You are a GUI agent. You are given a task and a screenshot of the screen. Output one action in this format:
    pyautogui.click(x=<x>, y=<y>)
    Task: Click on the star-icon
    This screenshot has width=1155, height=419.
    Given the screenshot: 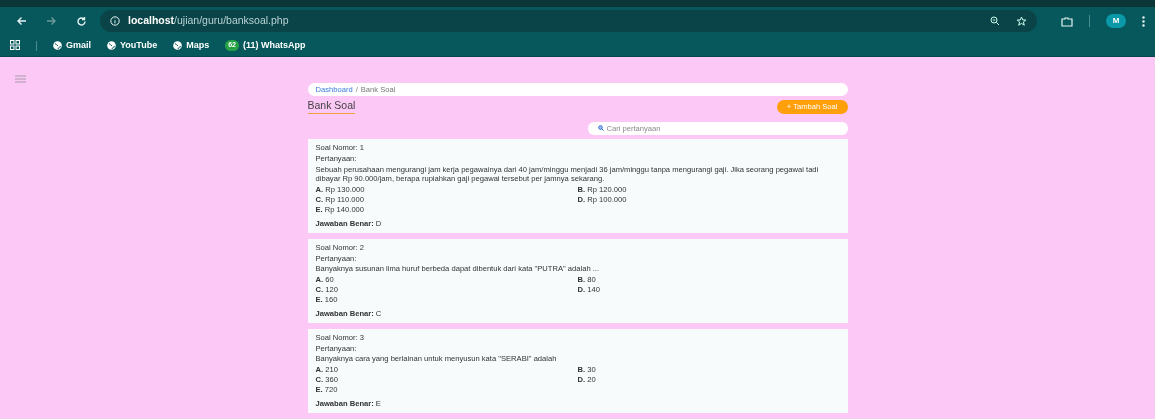 What is the action you would take?
    pyautogui.click(x=1021, y=21)
    